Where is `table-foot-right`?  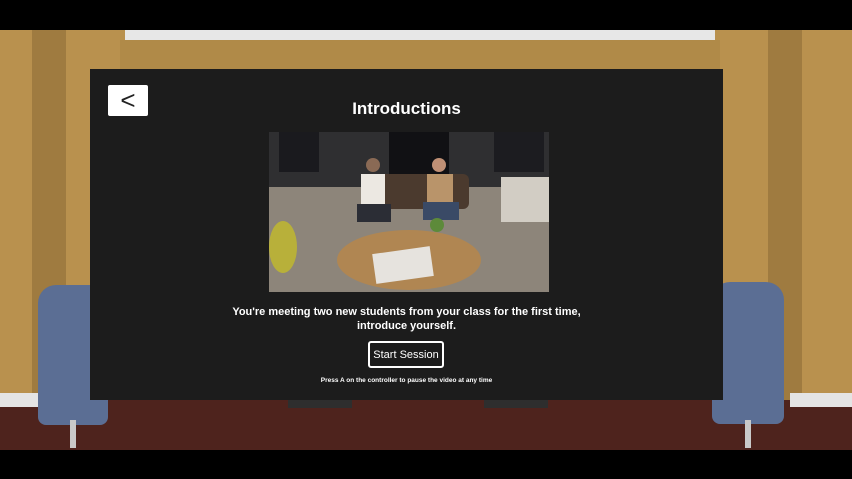 table-foot-right is located at coordinates (516, 404).